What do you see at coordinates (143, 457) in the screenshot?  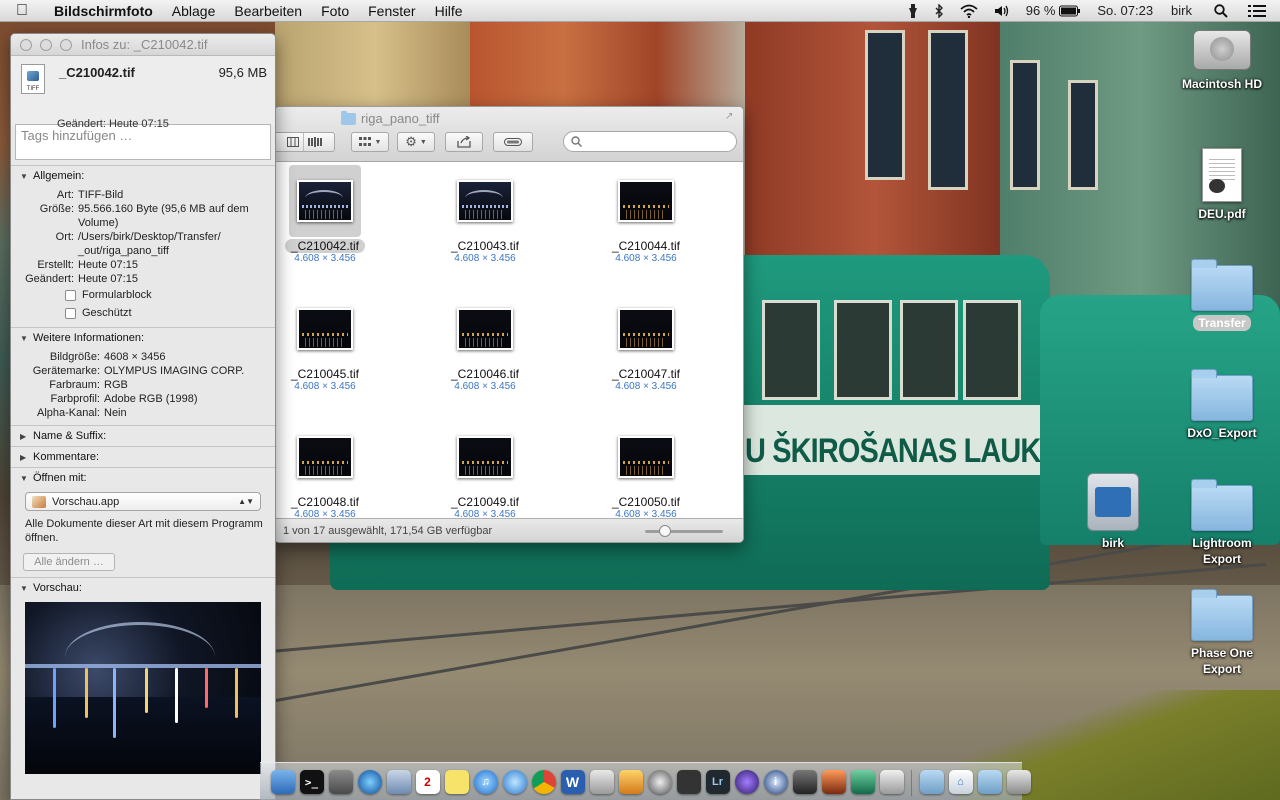 I see `section-comments-header: ▶ Kommentare:` at bounding box center [143, 457].